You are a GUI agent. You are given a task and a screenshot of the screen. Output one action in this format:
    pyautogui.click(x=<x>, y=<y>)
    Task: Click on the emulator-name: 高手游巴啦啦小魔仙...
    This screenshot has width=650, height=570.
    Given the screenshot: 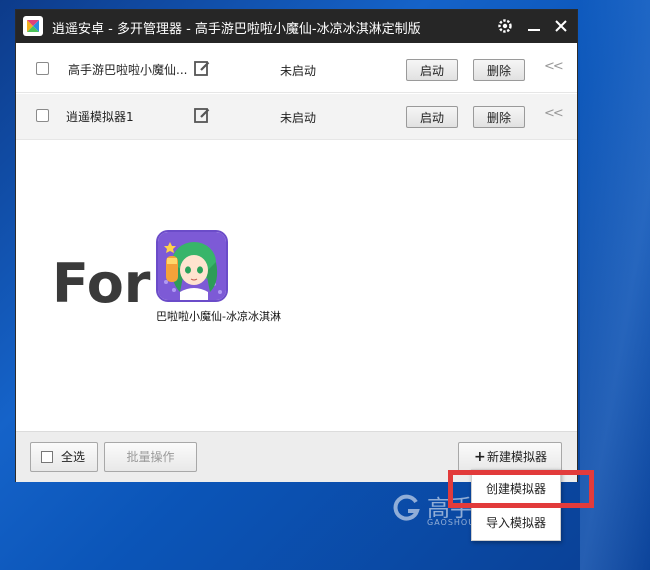 What is the action you would take?
    pyautogui.click(x=128, y=70)
    